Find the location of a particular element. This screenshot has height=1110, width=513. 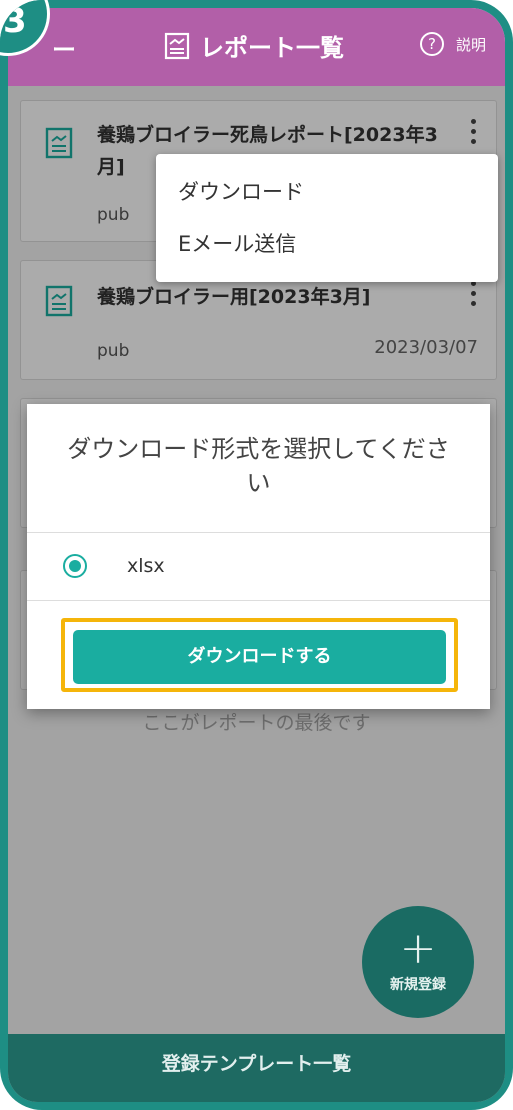

report-list-icon is located at coordinates (177, 45).